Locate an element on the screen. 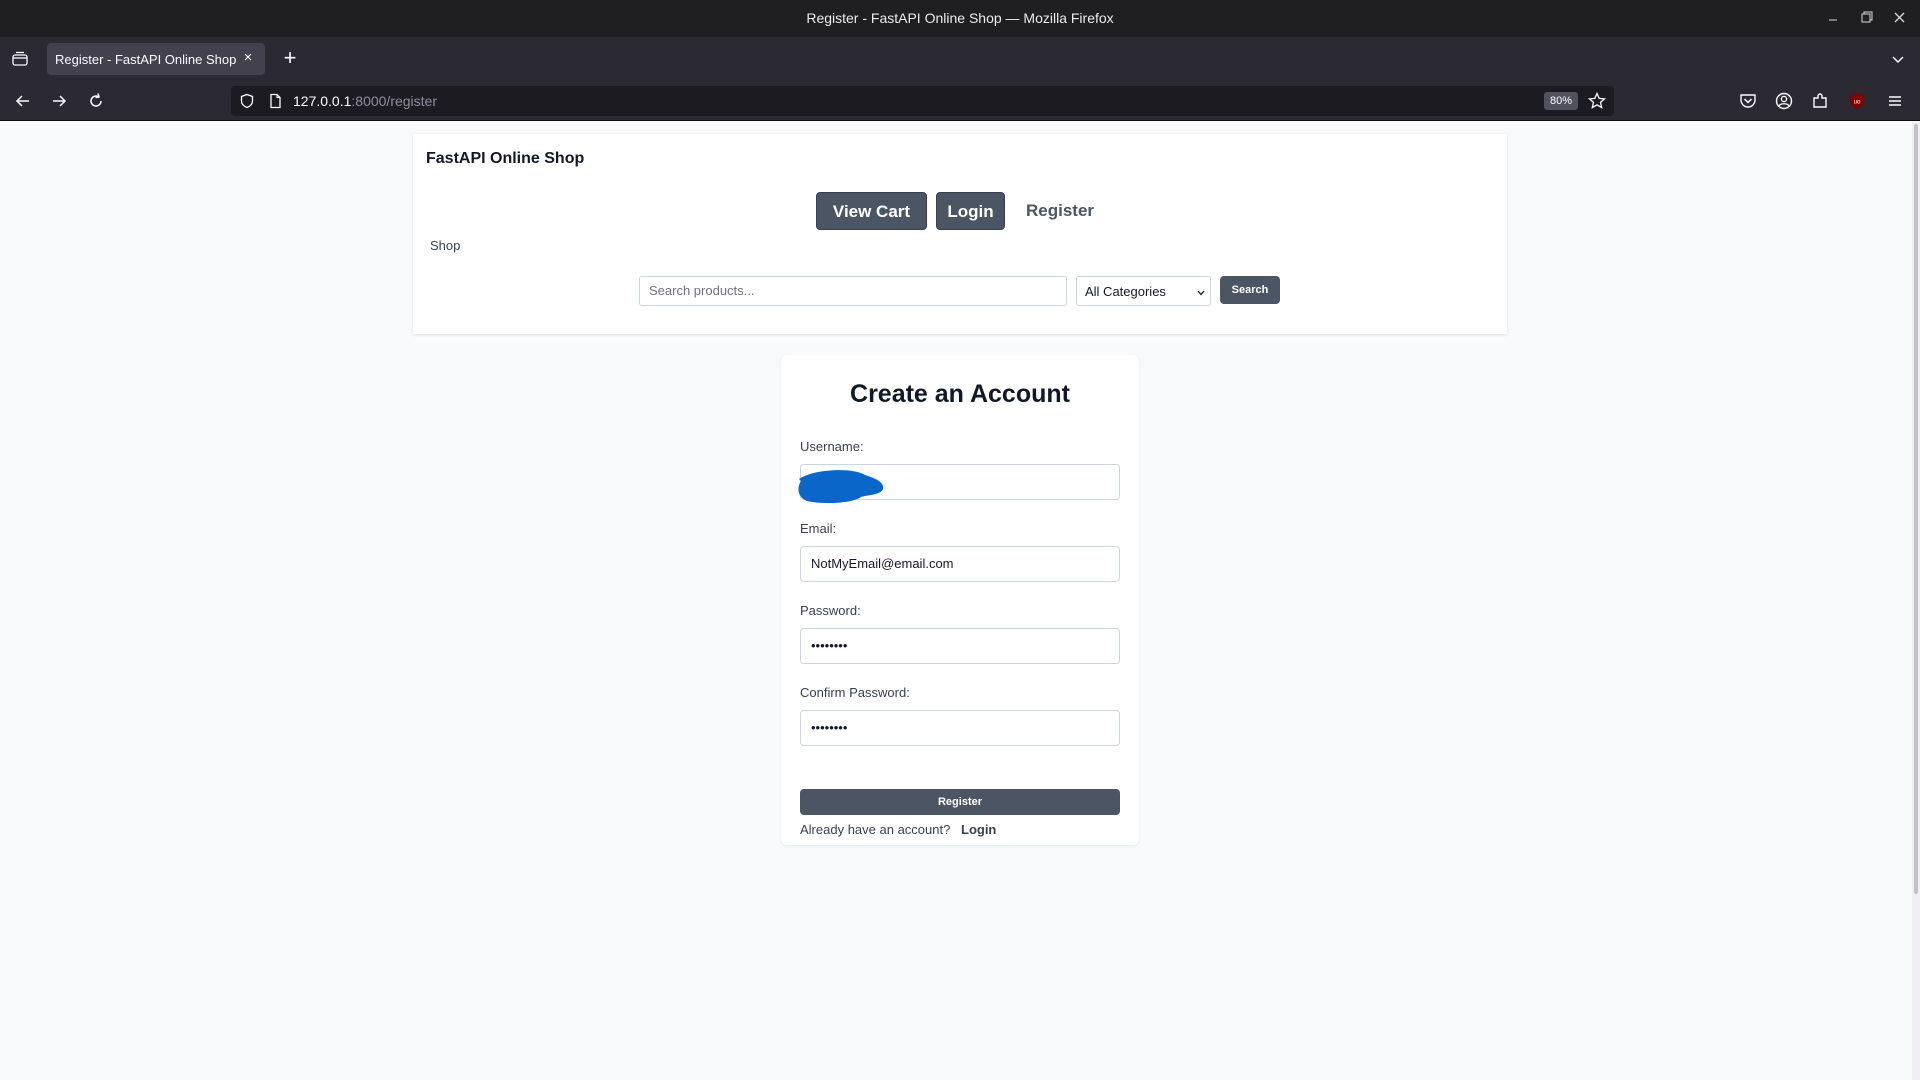 The image size is (1920, 1080). pocket-icon is located at coordinates (1748, 101).